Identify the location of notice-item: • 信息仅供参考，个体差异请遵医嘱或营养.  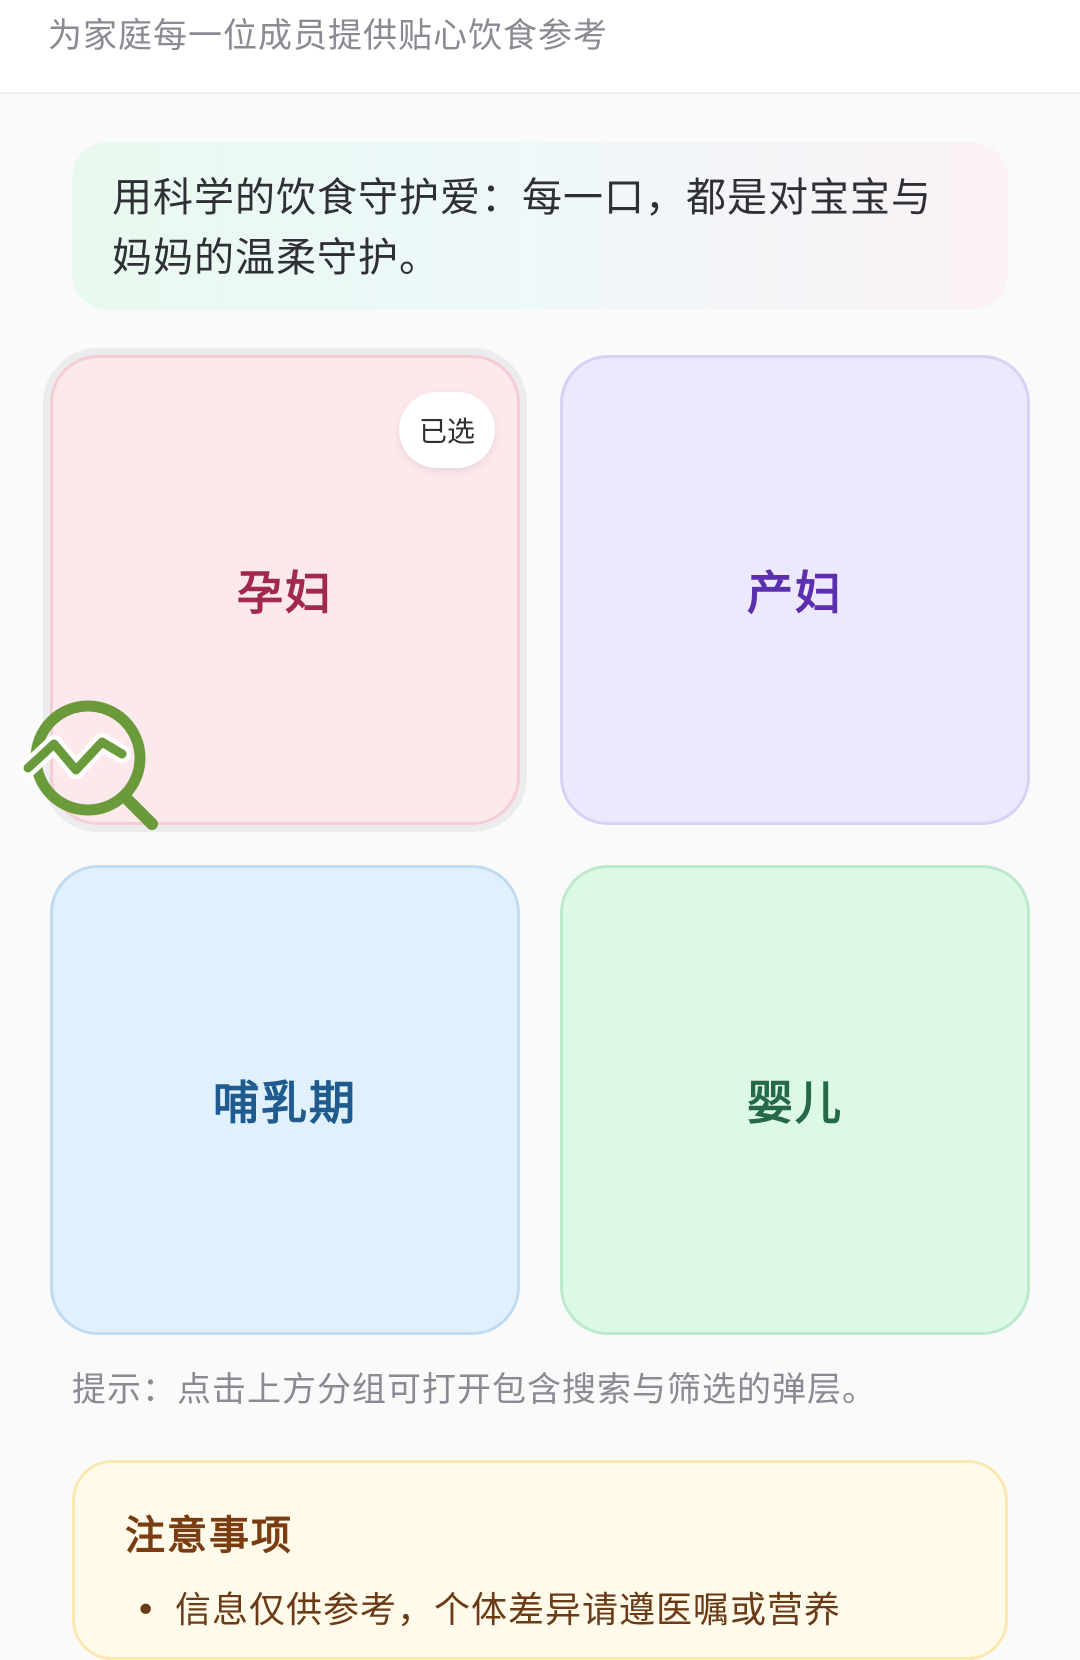
(488, 1607).